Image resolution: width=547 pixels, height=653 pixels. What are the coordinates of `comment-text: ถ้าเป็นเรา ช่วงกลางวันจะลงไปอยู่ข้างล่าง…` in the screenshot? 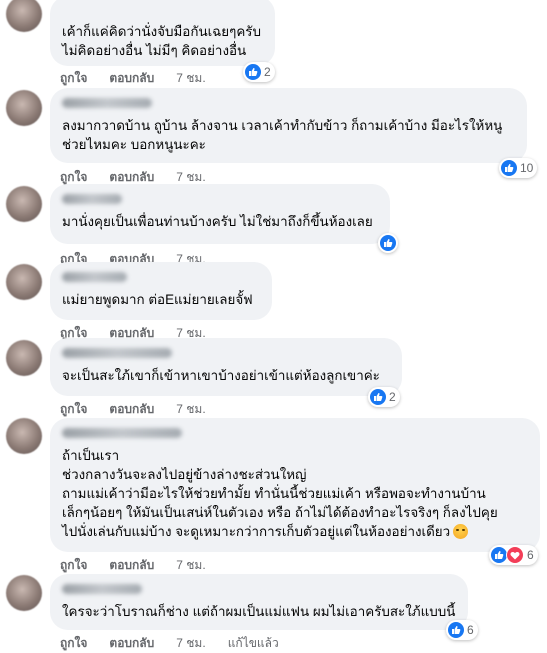 It's located at (295, 493).